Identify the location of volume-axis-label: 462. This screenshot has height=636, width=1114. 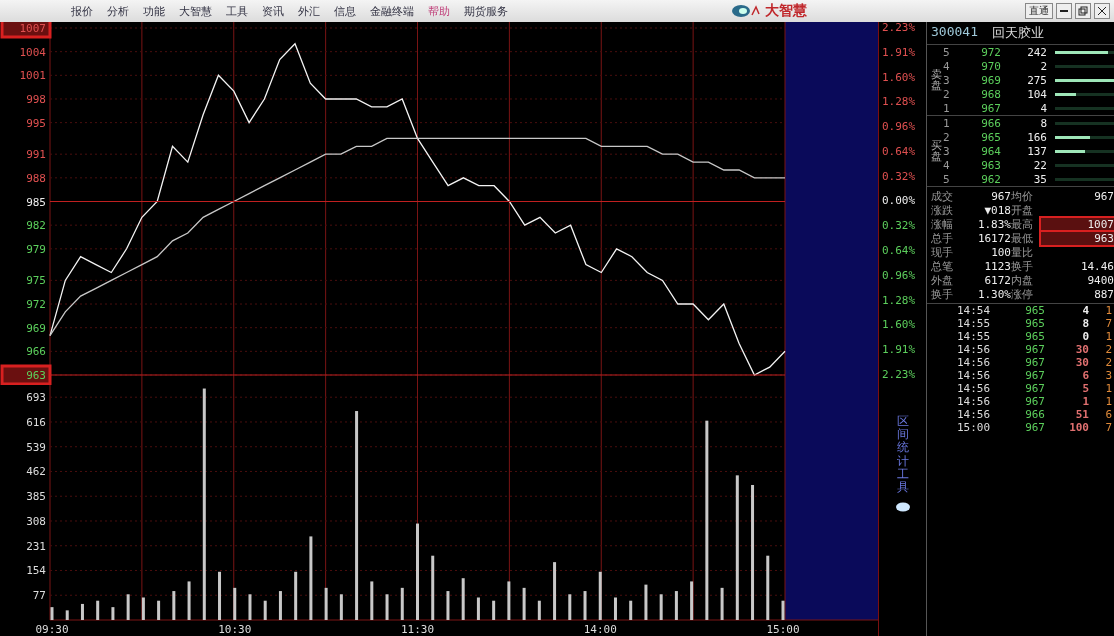
(36, 472).